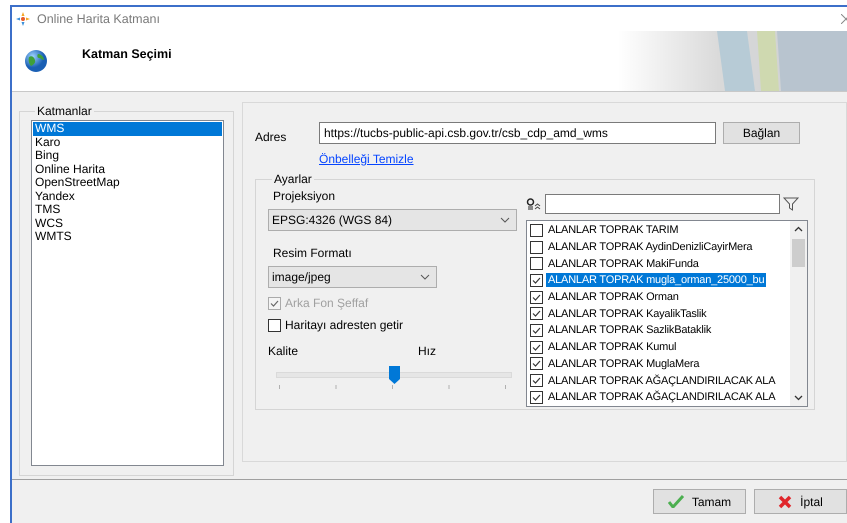 Image resolution: width=847 pixels, height=523 pixels. I want to click on slider-label: Kalite, so click(283, 351).